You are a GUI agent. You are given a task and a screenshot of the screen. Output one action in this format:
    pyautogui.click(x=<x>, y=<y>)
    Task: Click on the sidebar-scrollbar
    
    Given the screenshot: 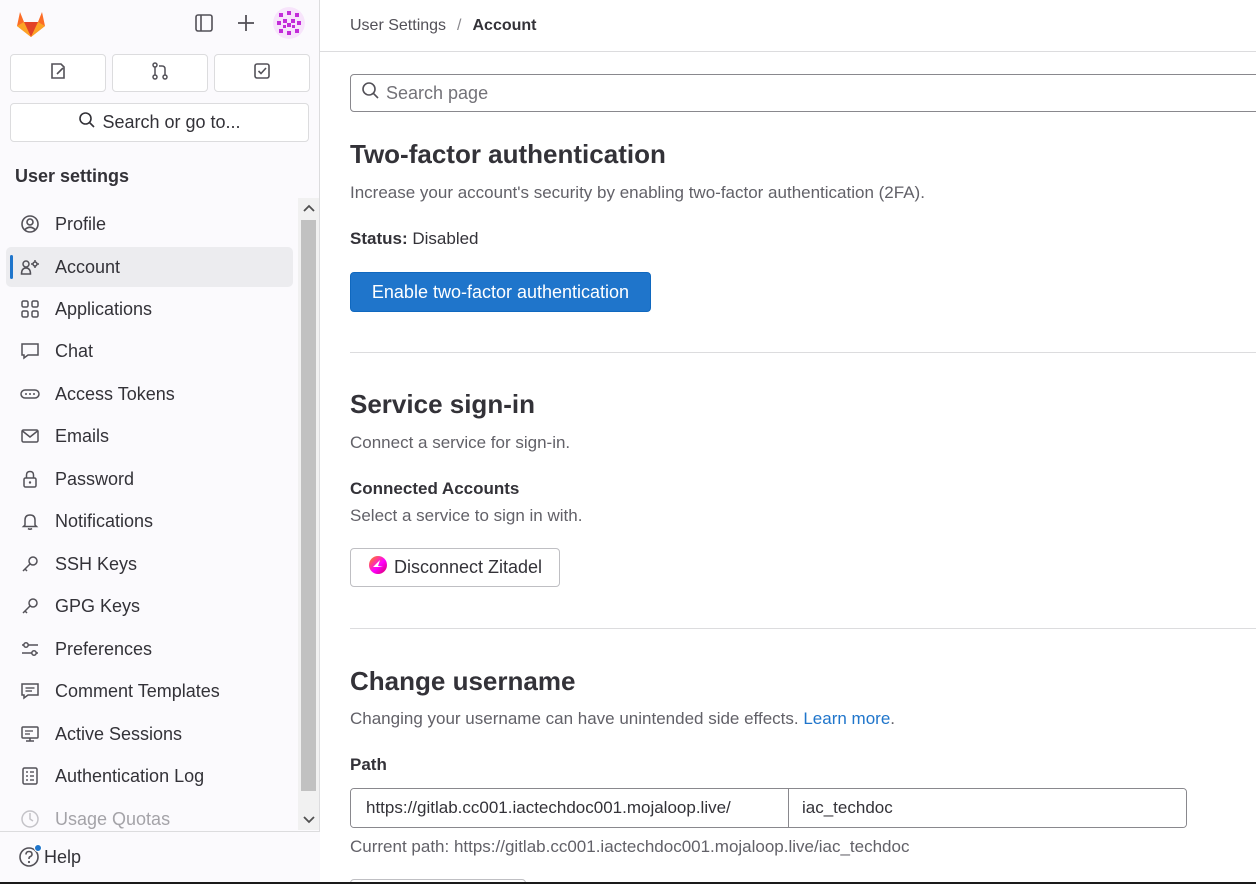 What is the action you would take?
    pyautogui.click(x=308, y=514)
    